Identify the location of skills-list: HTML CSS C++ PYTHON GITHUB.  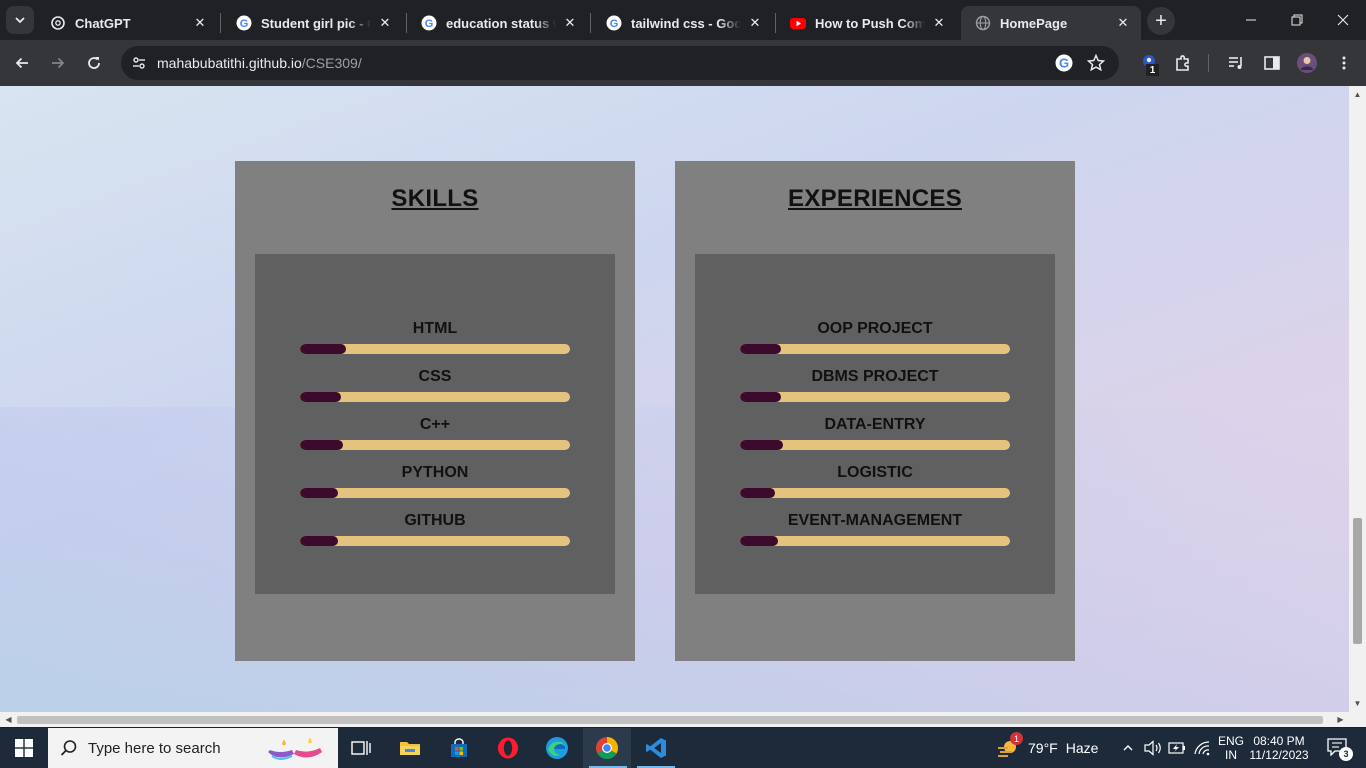
(435, 424).